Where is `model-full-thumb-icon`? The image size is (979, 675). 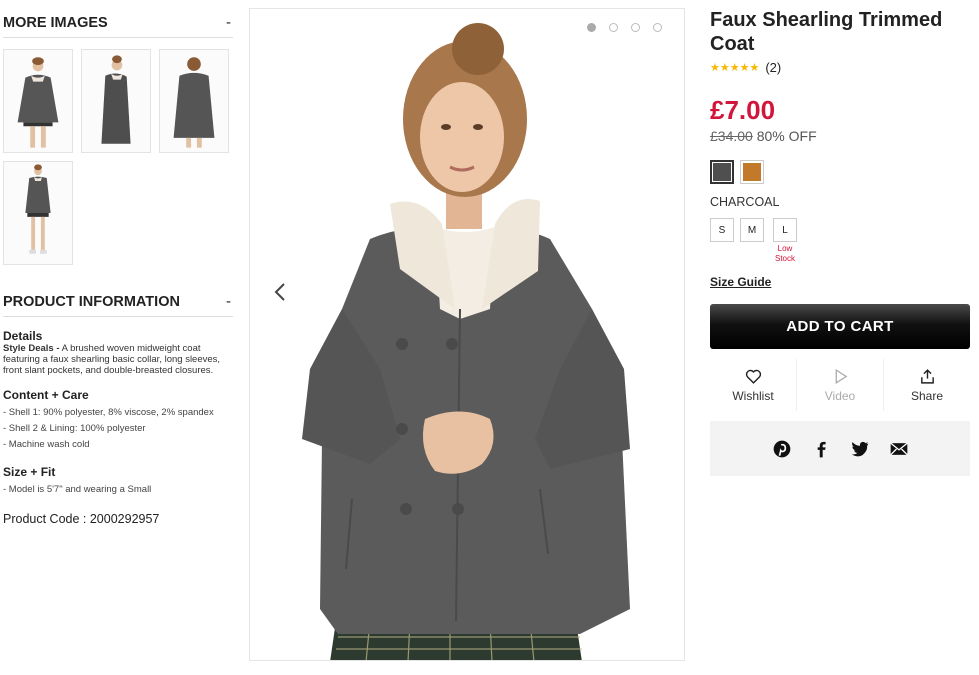 model-full-thumb-icon is located at coordinates (38, 213).